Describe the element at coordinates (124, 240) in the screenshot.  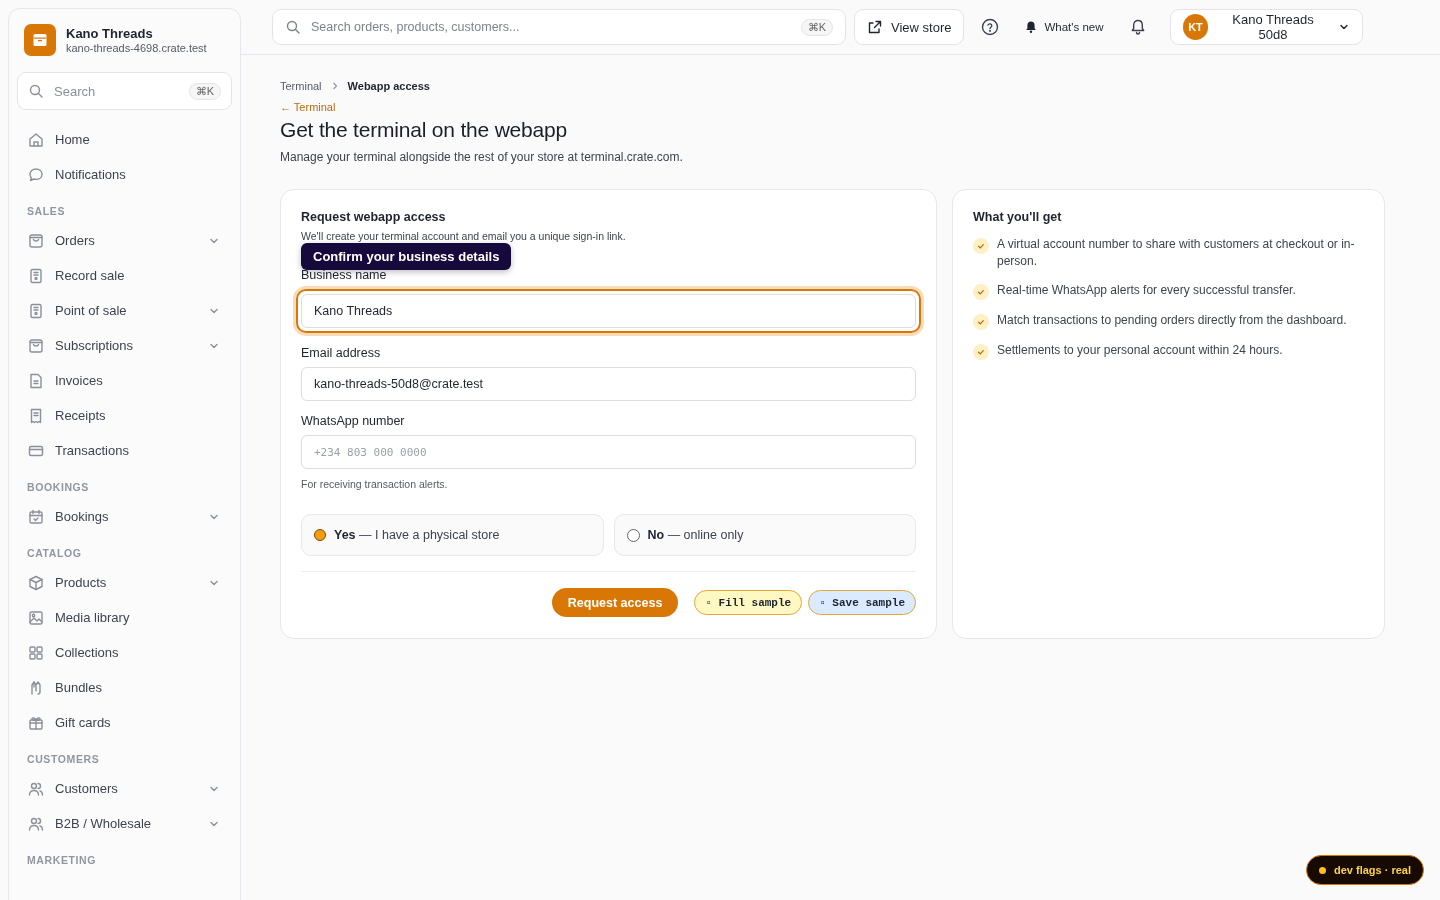
I see `sidebar-item: Orders` at that location.